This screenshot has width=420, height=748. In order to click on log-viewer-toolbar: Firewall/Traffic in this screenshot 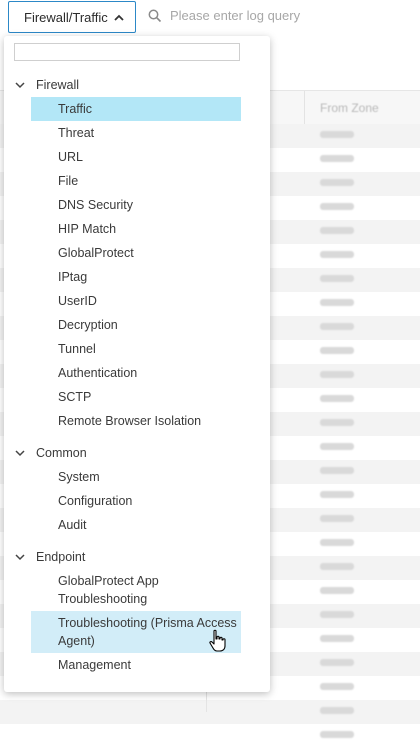, I will do `click(210, 18)`.